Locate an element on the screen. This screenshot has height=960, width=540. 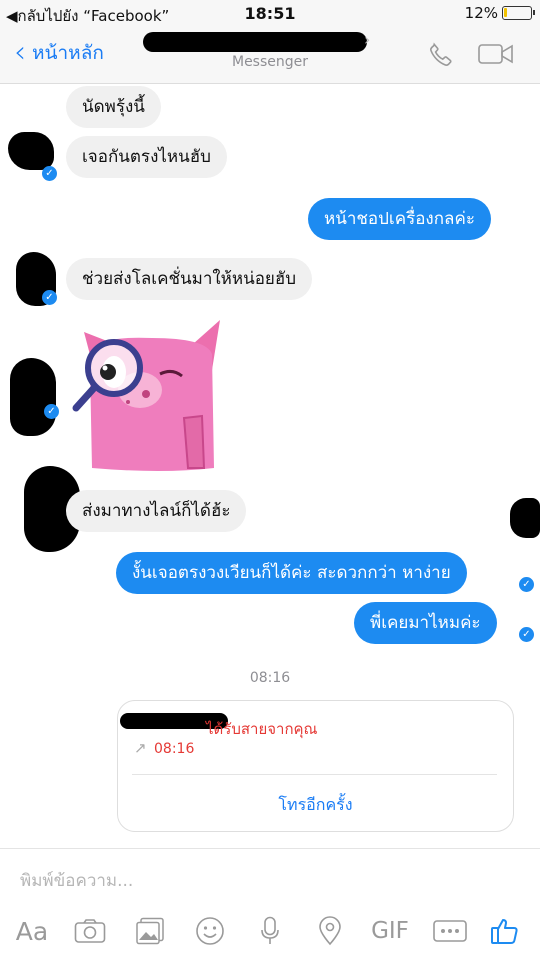
call-arrow-icon: ↗ is located at coordinates (140, 748).